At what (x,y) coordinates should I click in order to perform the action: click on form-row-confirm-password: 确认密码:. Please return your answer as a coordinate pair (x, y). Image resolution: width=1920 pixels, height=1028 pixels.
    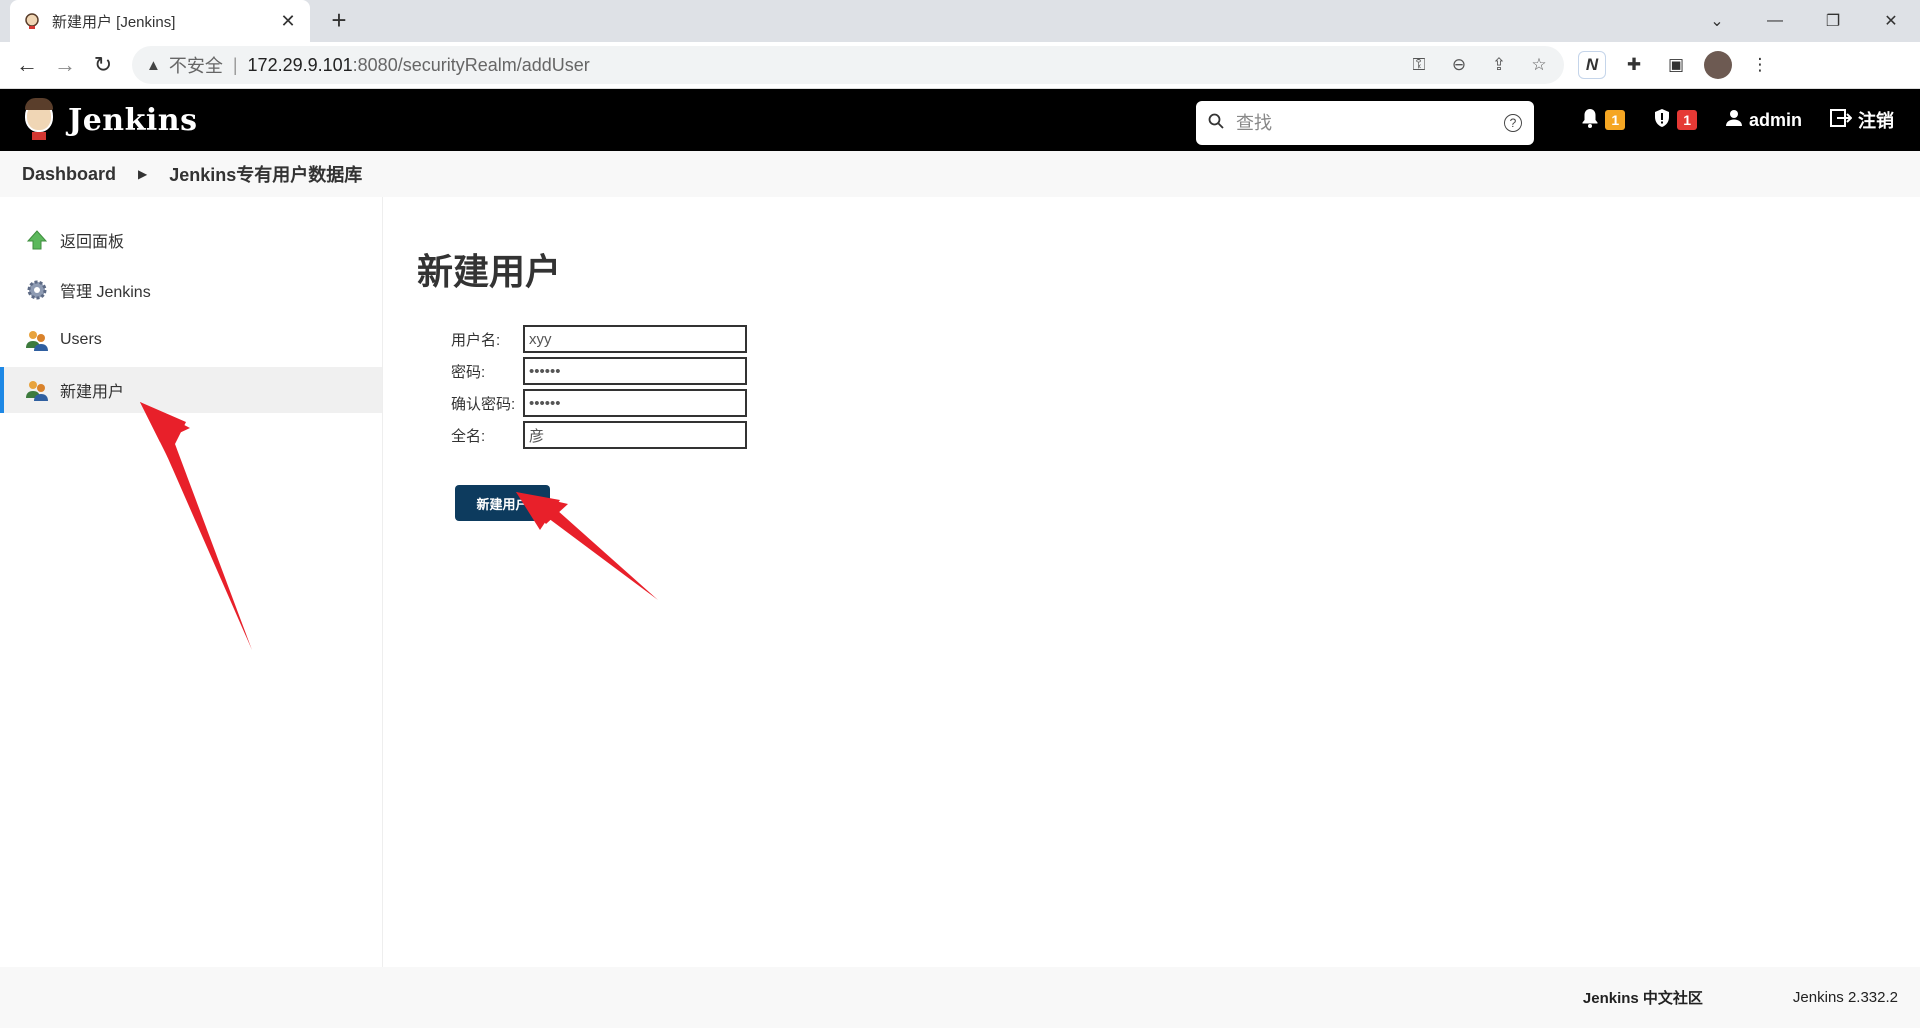
    Looking at the image, I should click on (1168, 403).